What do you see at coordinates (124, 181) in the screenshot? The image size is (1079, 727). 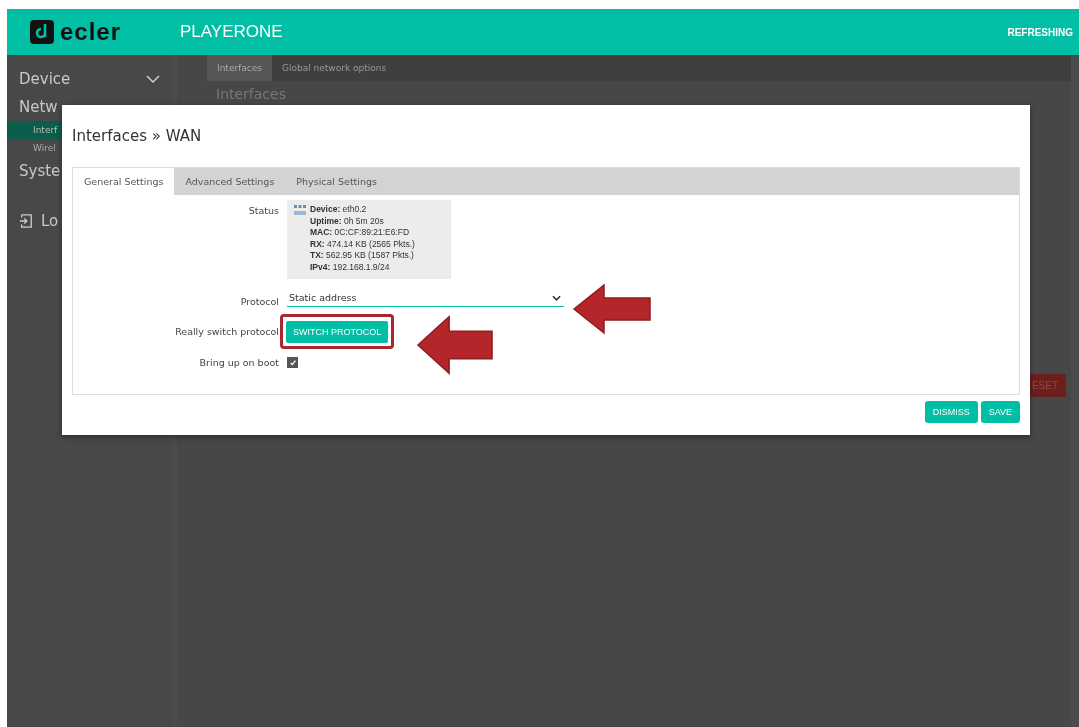 I see `settings-tab: General Settings` at bounding box center [124, 181].